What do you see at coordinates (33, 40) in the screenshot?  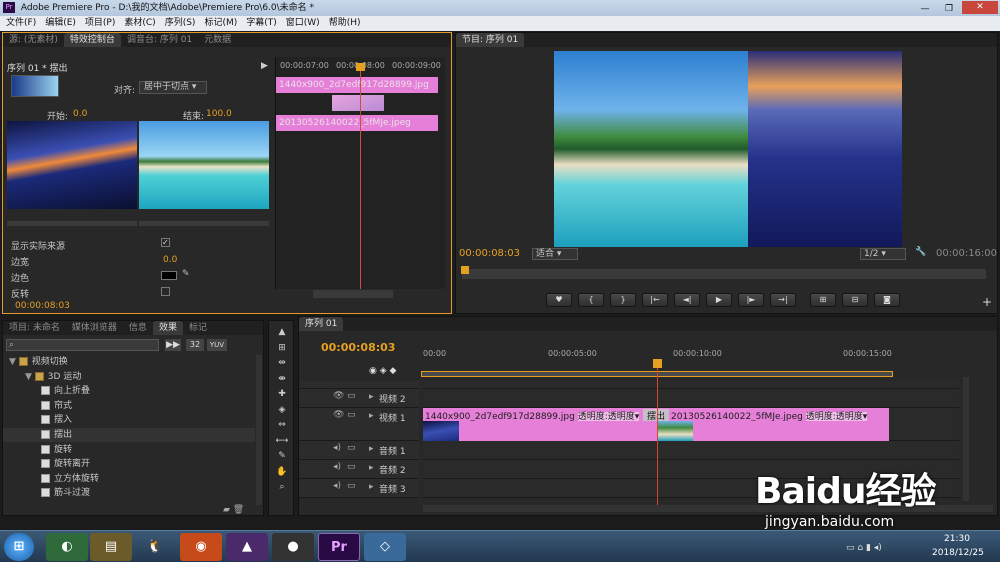 I see `tab-ec-0: 源: (无素材)` at bounding box center [33, 40].